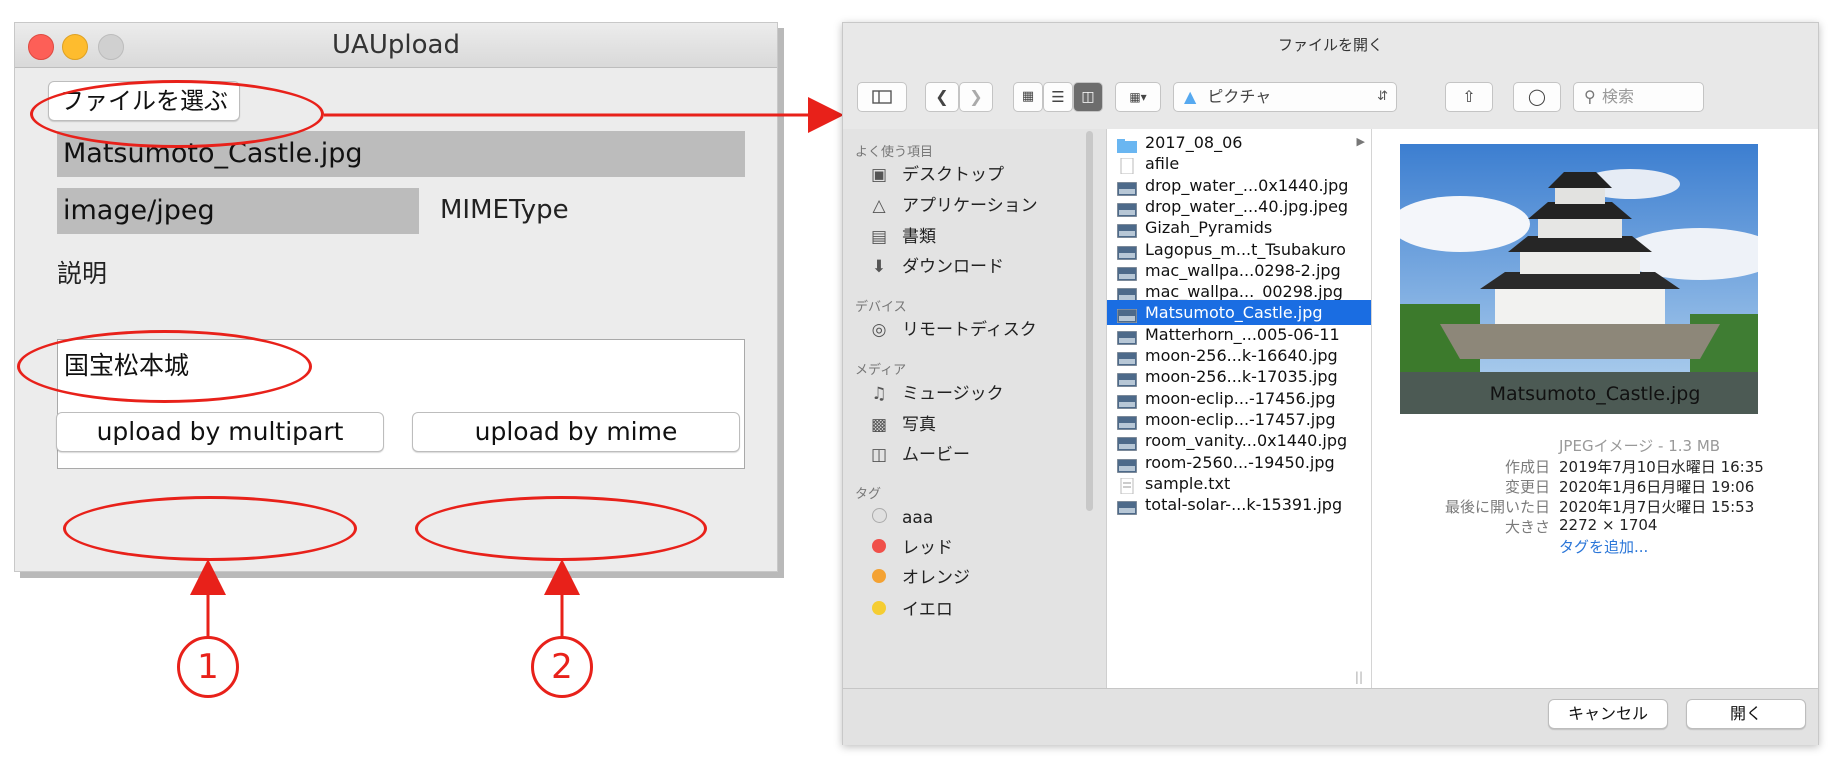 This screenshot has height=757, width=1844. I want to click on sidebar-icon, so click(882, 97).